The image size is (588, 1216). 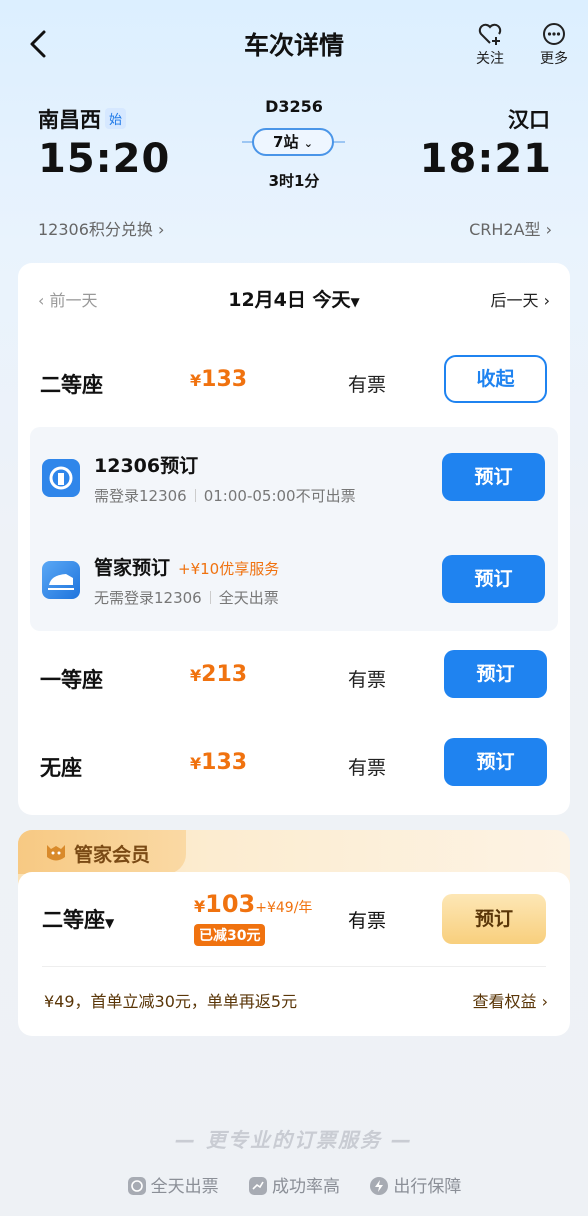 I want to click on feature-success-rate: 成功率高, so click(x=294, y=1184).